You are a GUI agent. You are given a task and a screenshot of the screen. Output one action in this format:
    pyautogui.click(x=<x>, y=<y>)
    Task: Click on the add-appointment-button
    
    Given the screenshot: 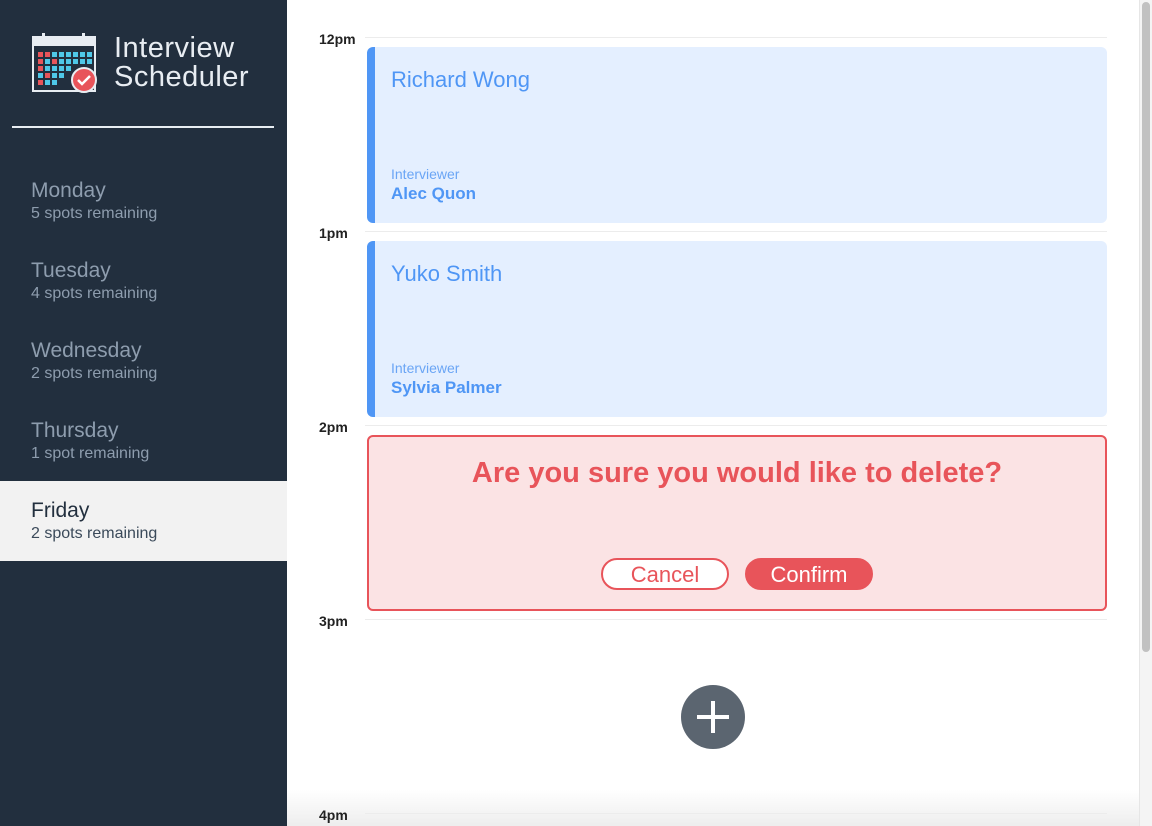 What is the action you would take?
    pyautogui.click(x=713, y=717)
    